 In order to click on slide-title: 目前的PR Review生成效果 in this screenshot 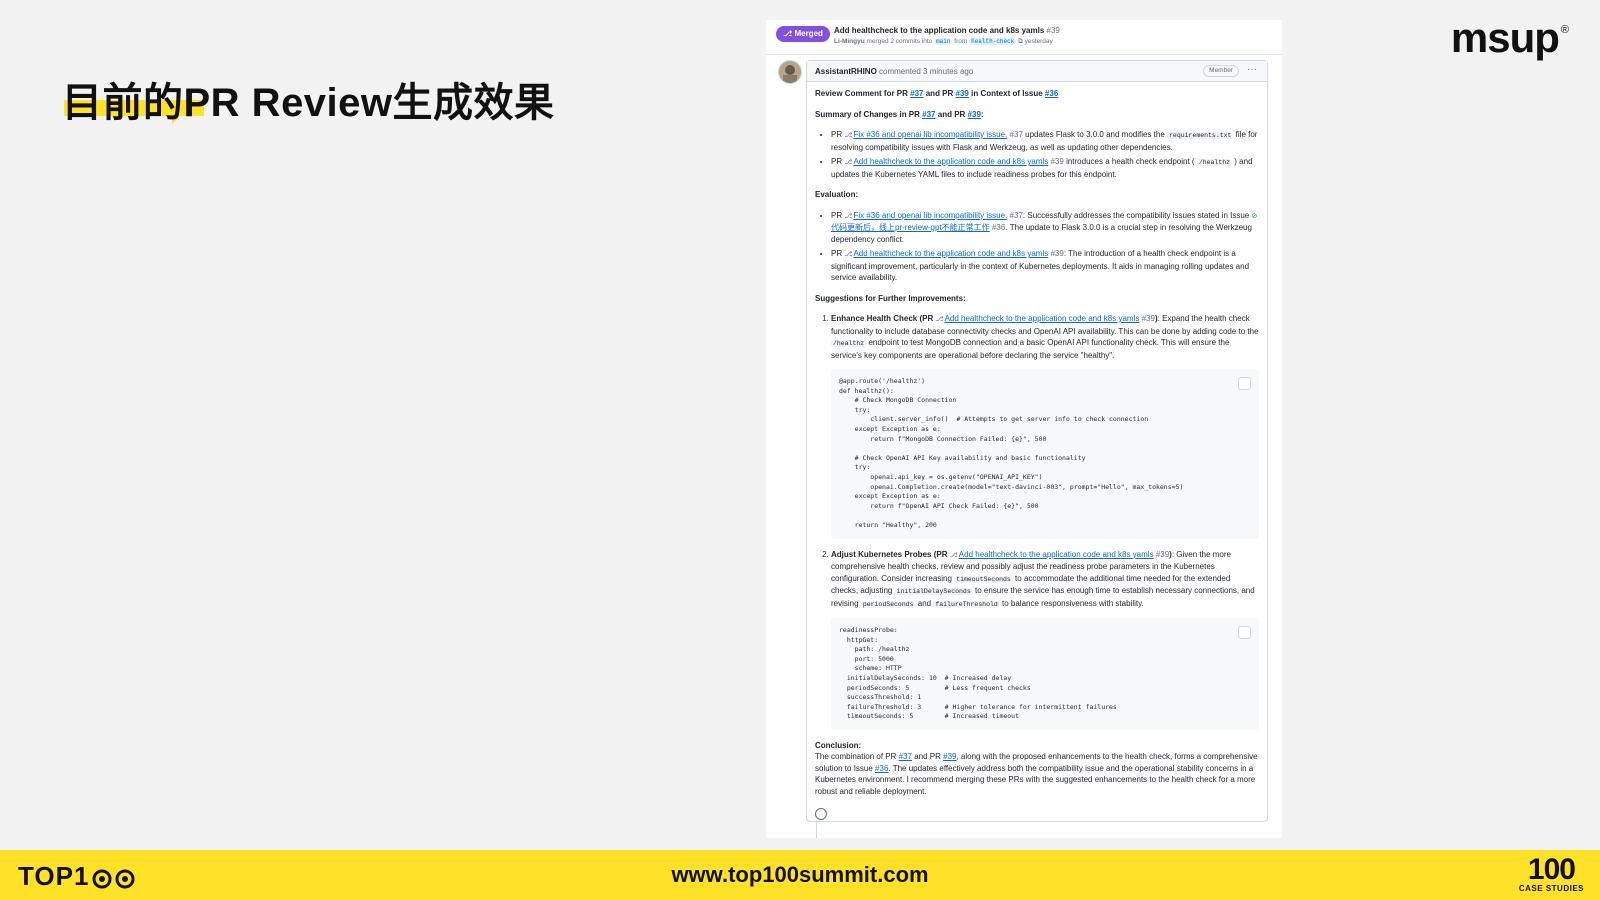, I will do `click(308, 103)`.